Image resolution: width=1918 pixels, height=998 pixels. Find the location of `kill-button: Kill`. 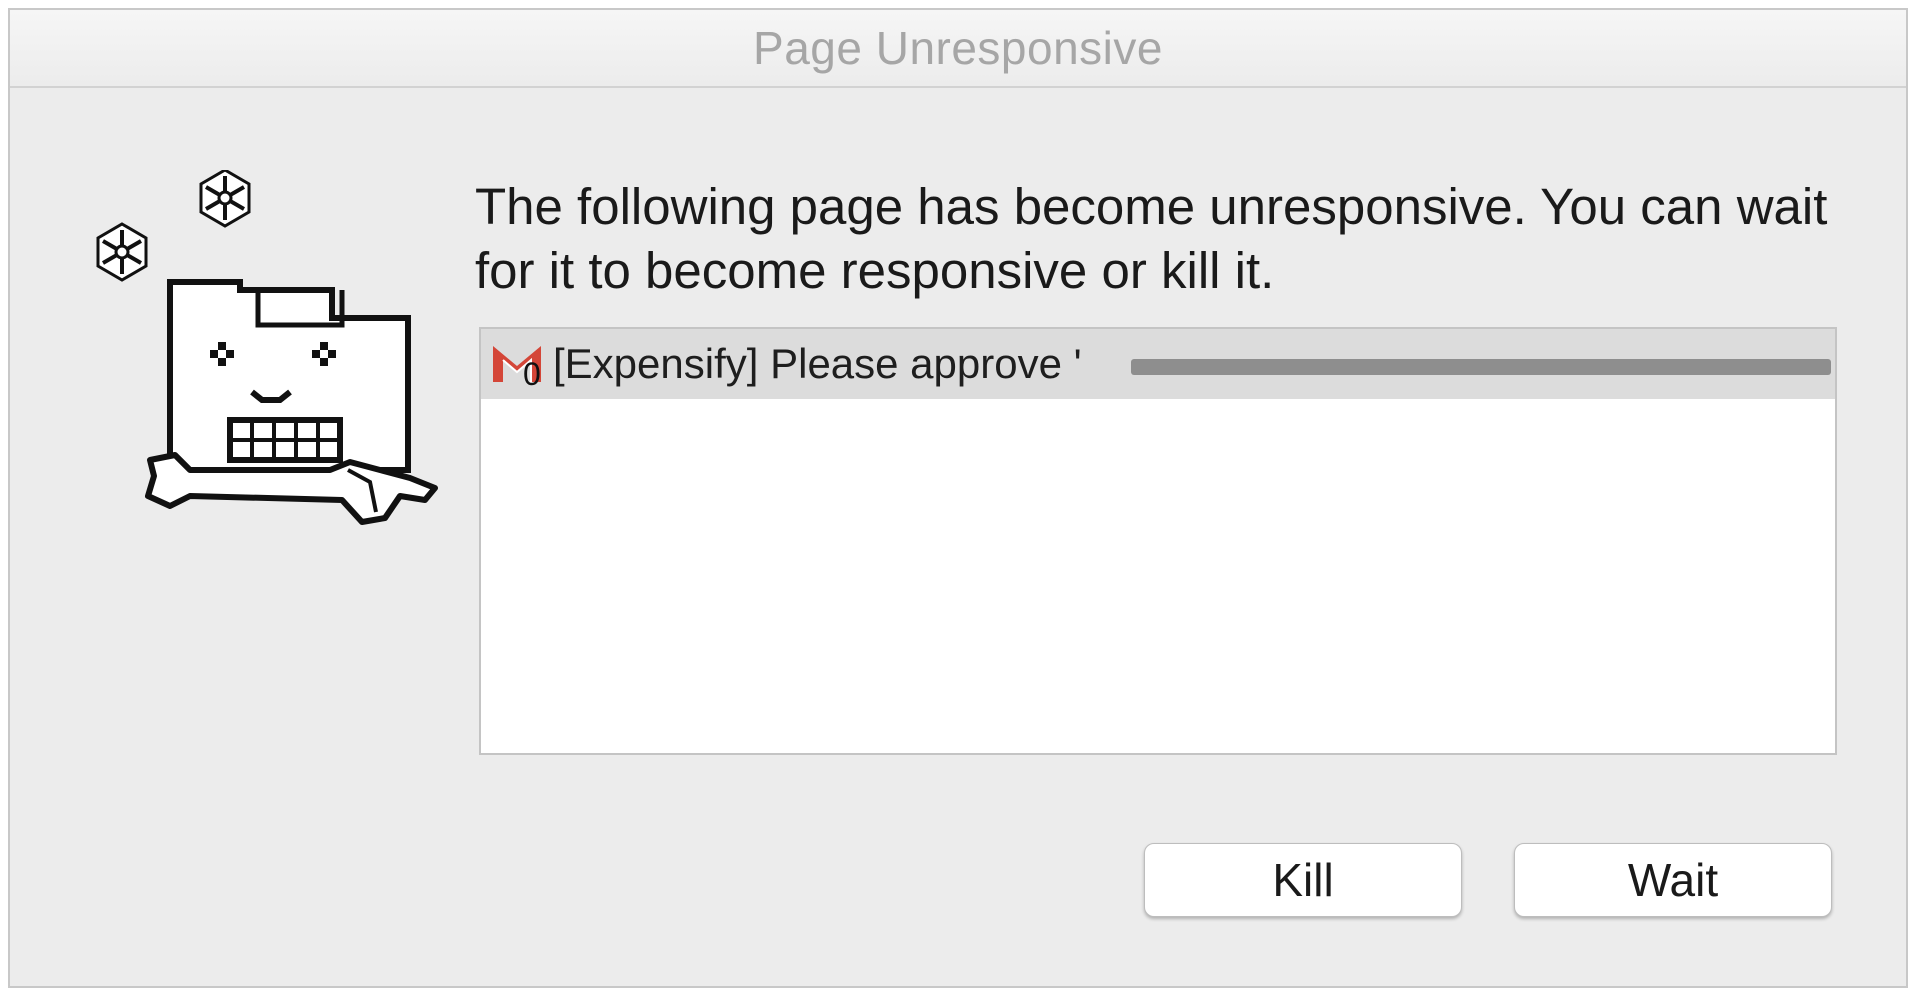

kill-button: Kill is located at coordinates (1303, 880).